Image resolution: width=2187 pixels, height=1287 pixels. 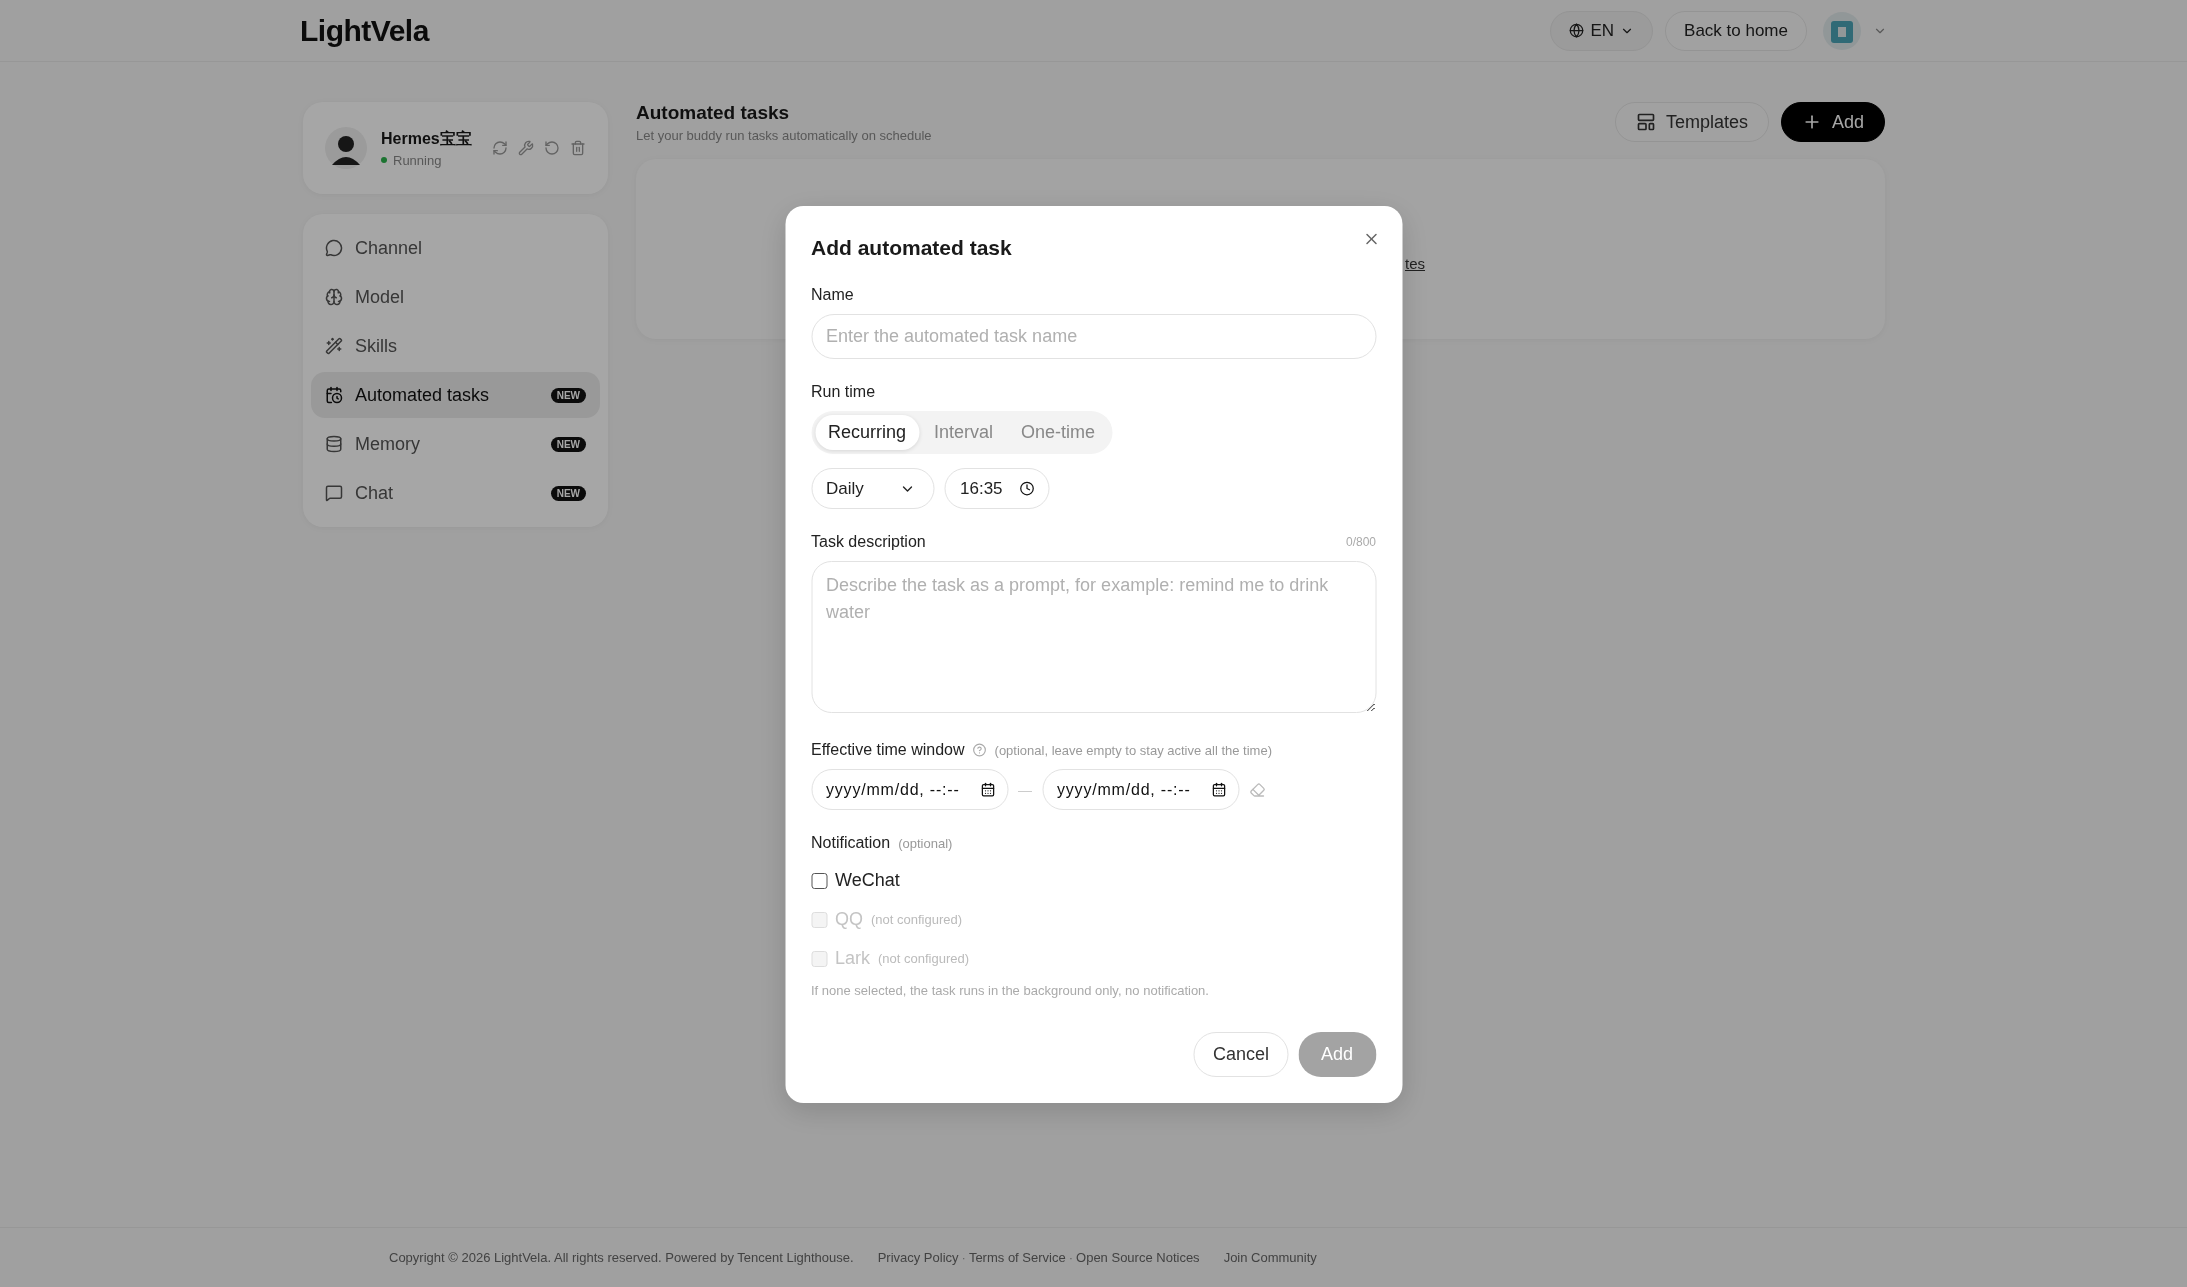 I want to click on field-label: Notification, so click(x=851, y=843).